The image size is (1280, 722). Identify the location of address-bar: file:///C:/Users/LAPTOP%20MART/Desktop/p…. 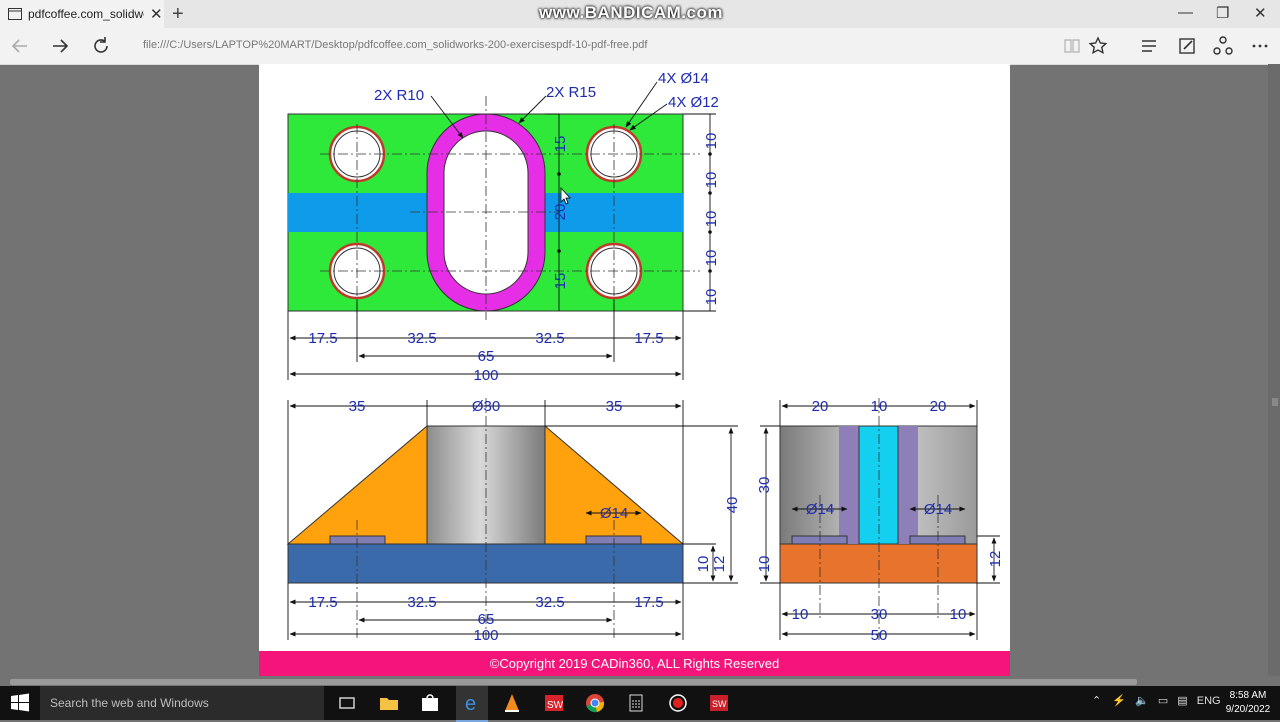
(640, 46).